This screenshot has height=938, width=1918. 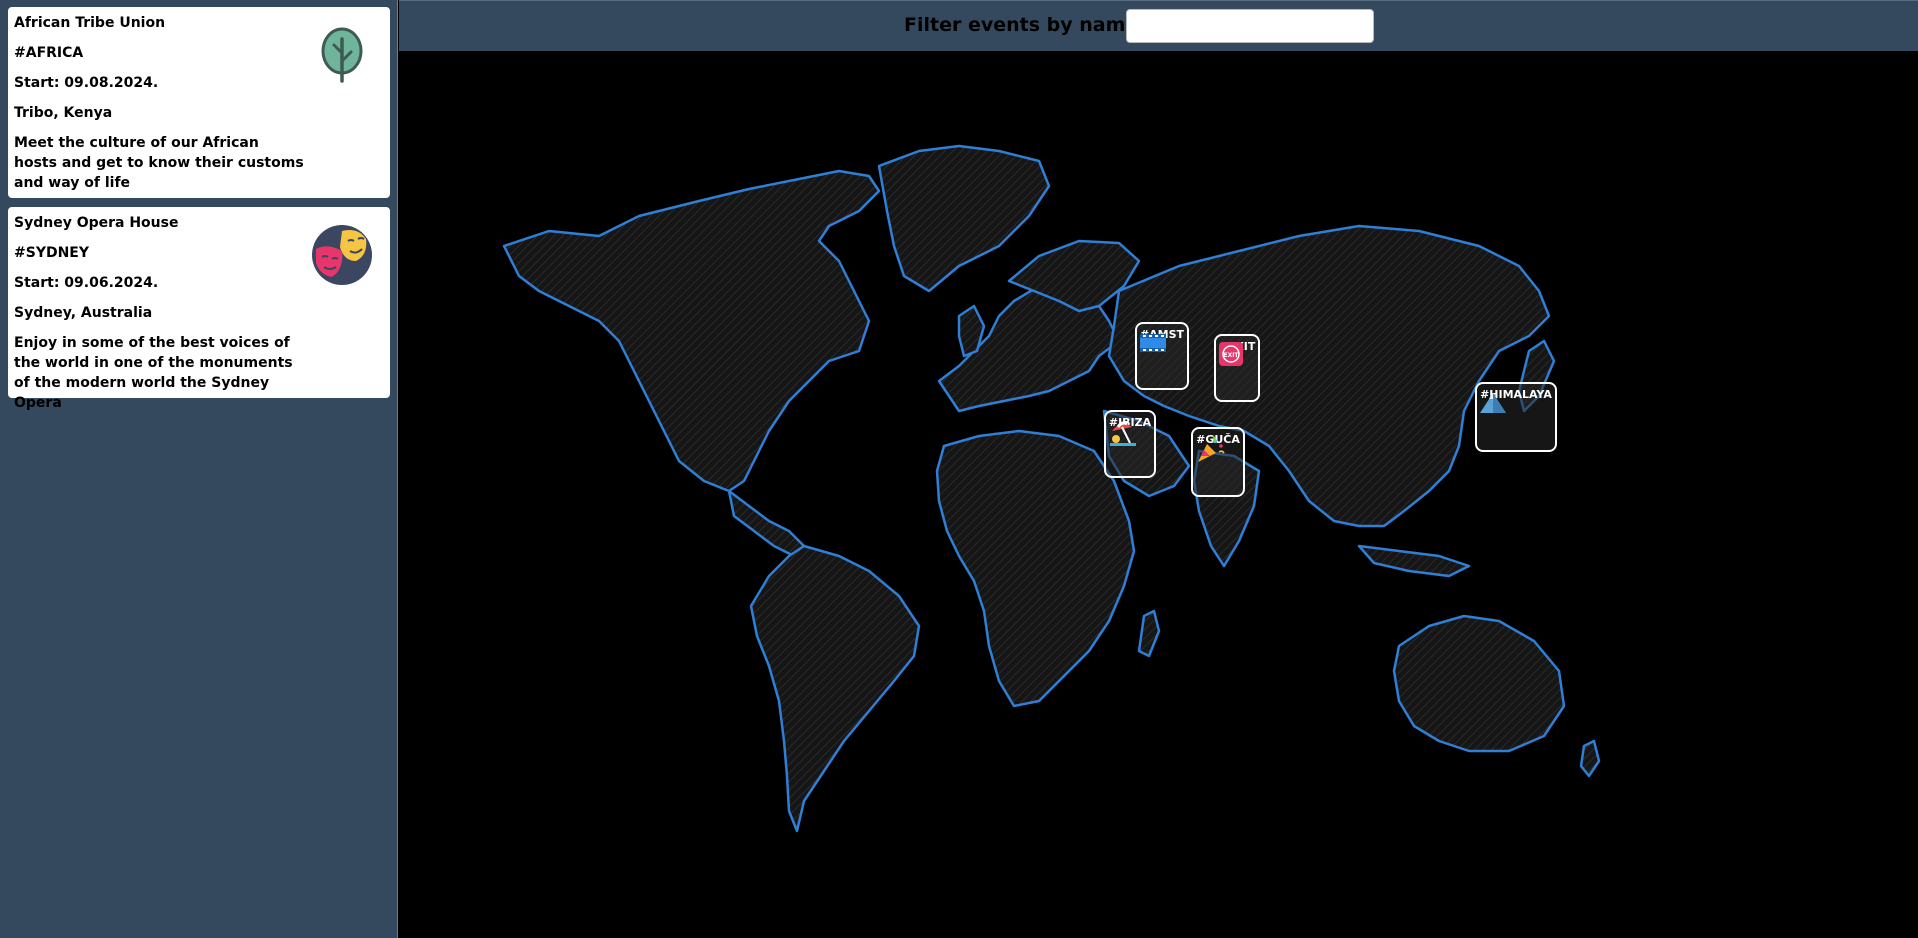 What do you see at coordinates (1479, 683) in the screenshot?
I see `australia-shape` at bounding box center [1479, 683].